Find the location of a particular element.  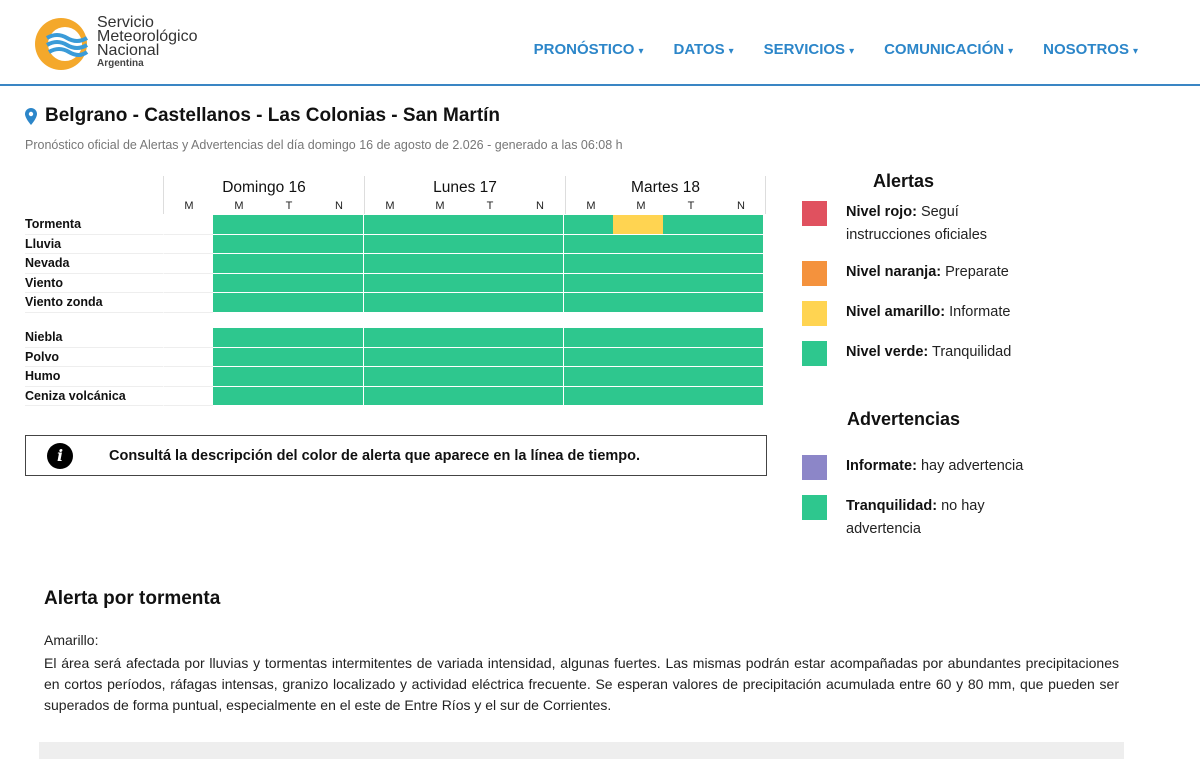

nav-comunicacion: COMUNICACIÓN ▾ is located at coordinates (948, 49).